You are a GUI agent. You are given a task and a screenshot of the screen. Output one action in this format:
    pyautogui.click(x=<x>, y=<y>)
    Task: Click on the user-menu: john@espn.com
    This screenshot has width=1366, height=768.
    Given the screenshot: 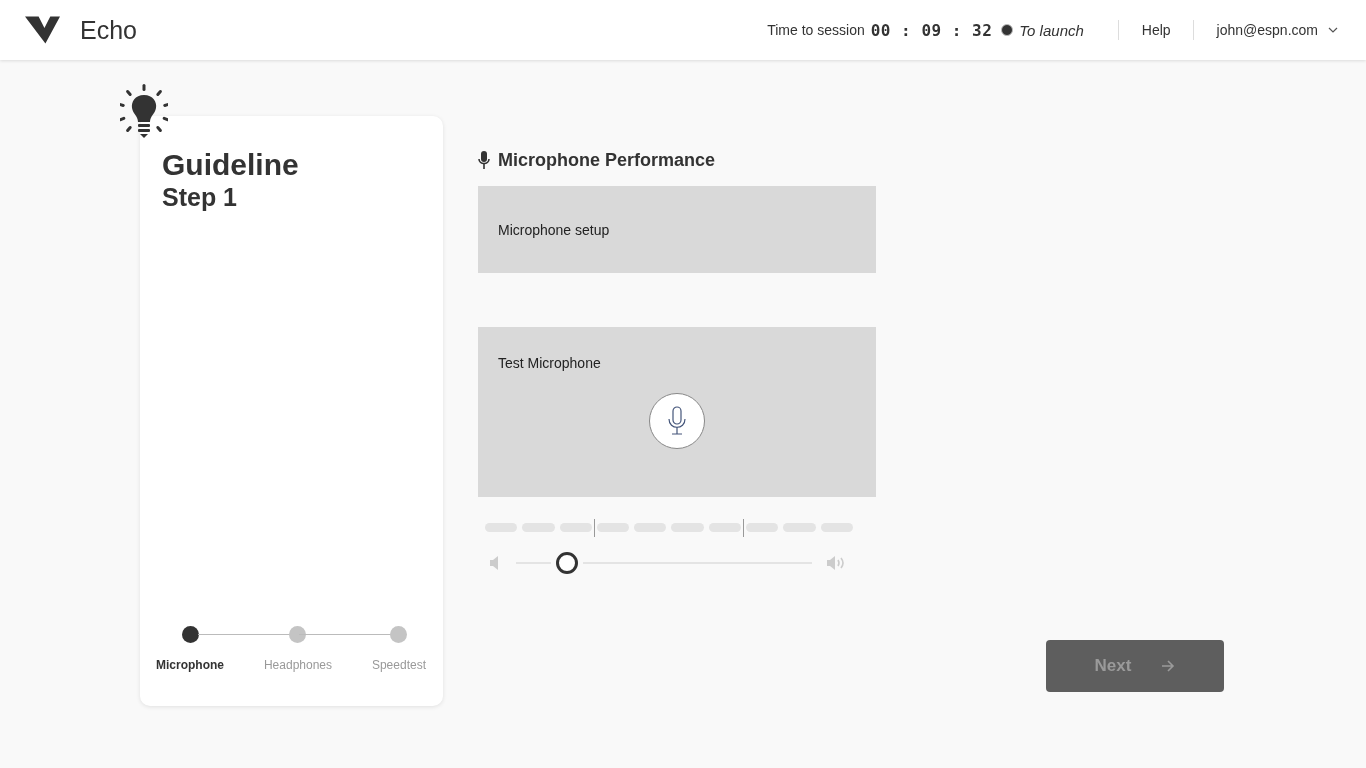 What is the action you would take?
    pyautogui.click(x=1277, y=30)
    